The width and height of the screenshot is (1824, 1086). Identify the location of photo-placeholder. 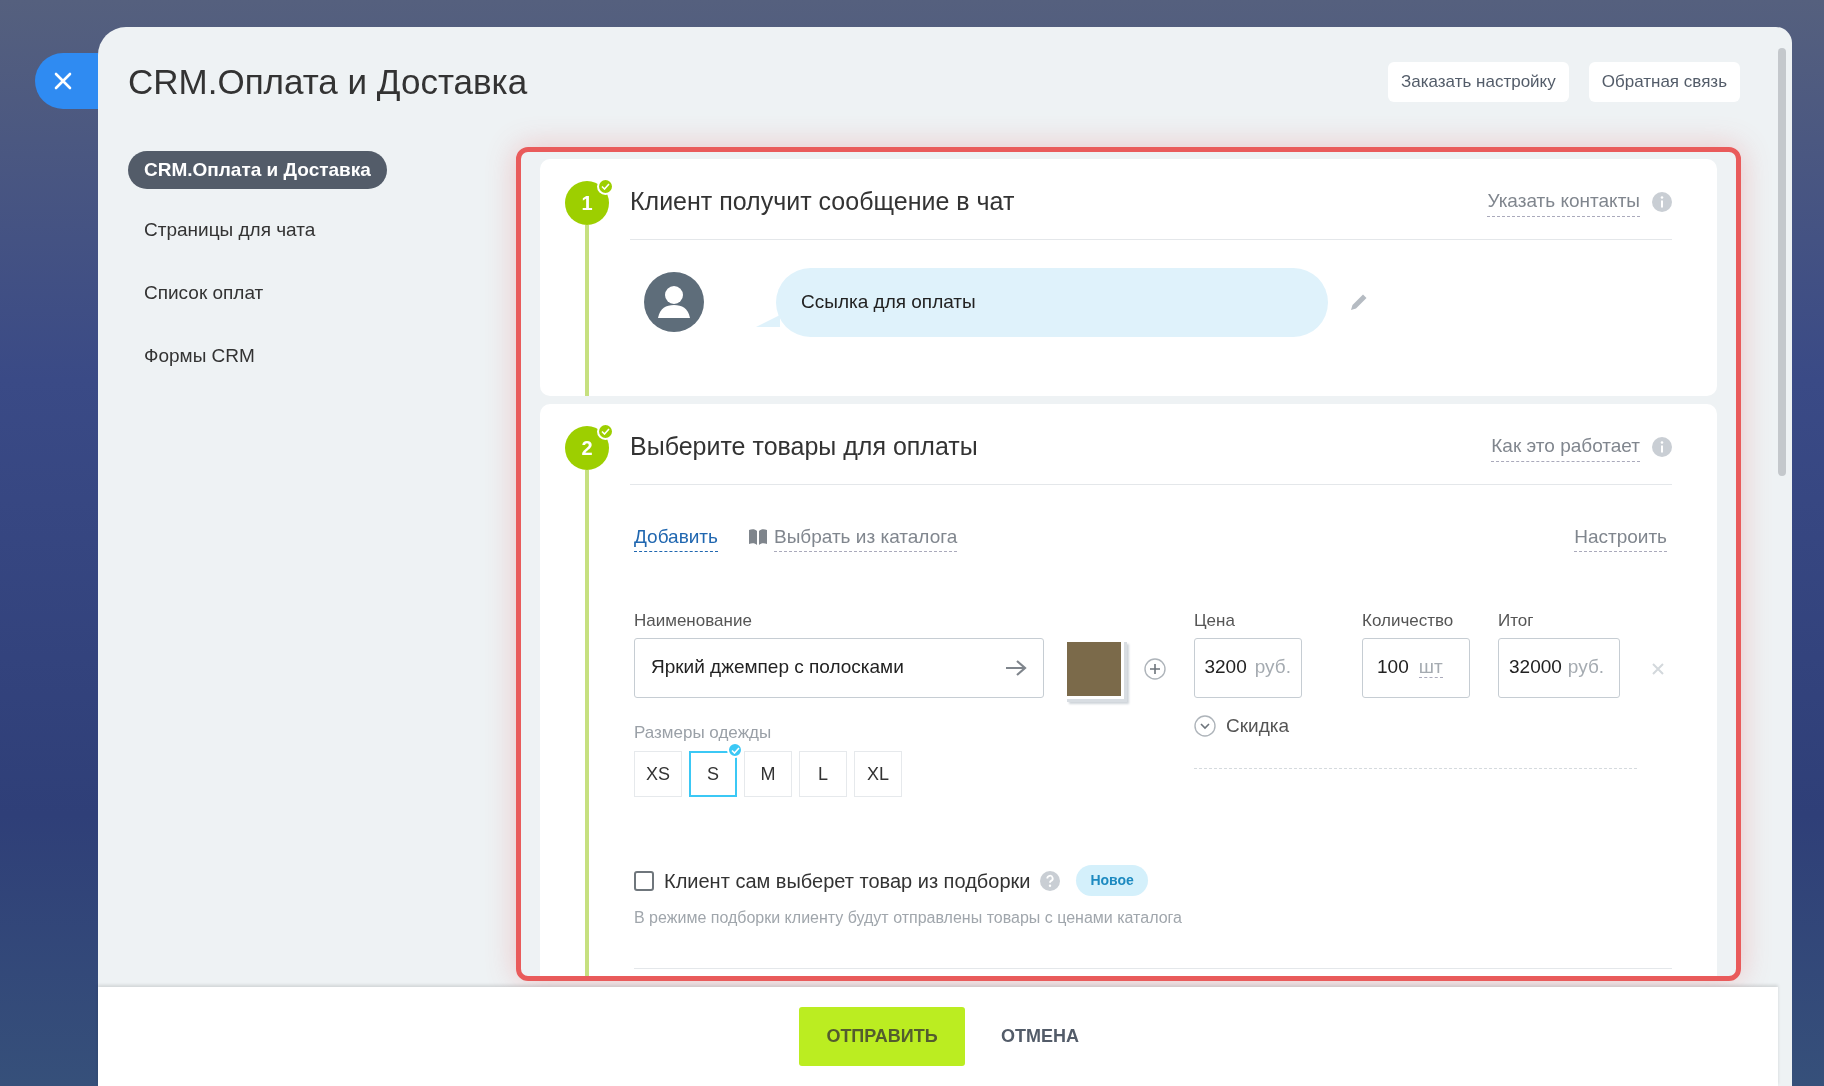
(1094, 669).